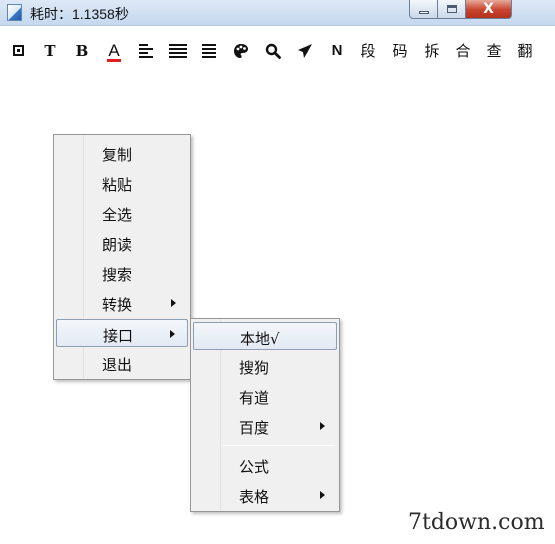 This screenshot has height=544, width=555. What do you see at coordinates (400, 51) in the screenshot?
I see `code-button: 码` at bounding box center [400, 51].